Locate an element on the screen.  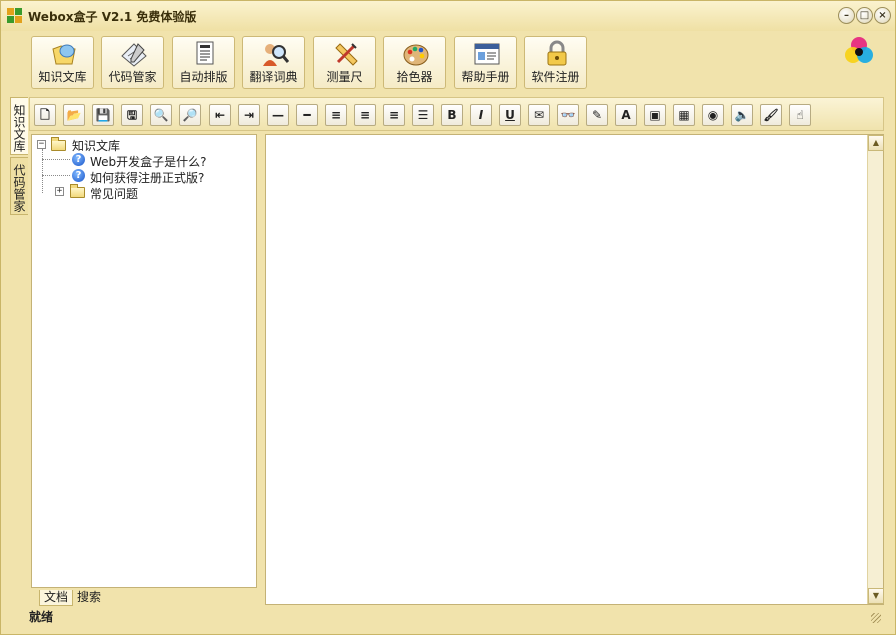
find-button: 🔎 is located at coordinates (190, 115).